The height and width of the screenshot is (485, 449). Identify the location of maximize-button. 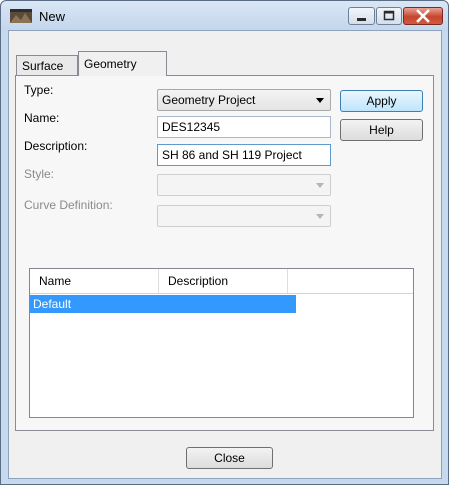
(389, 16).